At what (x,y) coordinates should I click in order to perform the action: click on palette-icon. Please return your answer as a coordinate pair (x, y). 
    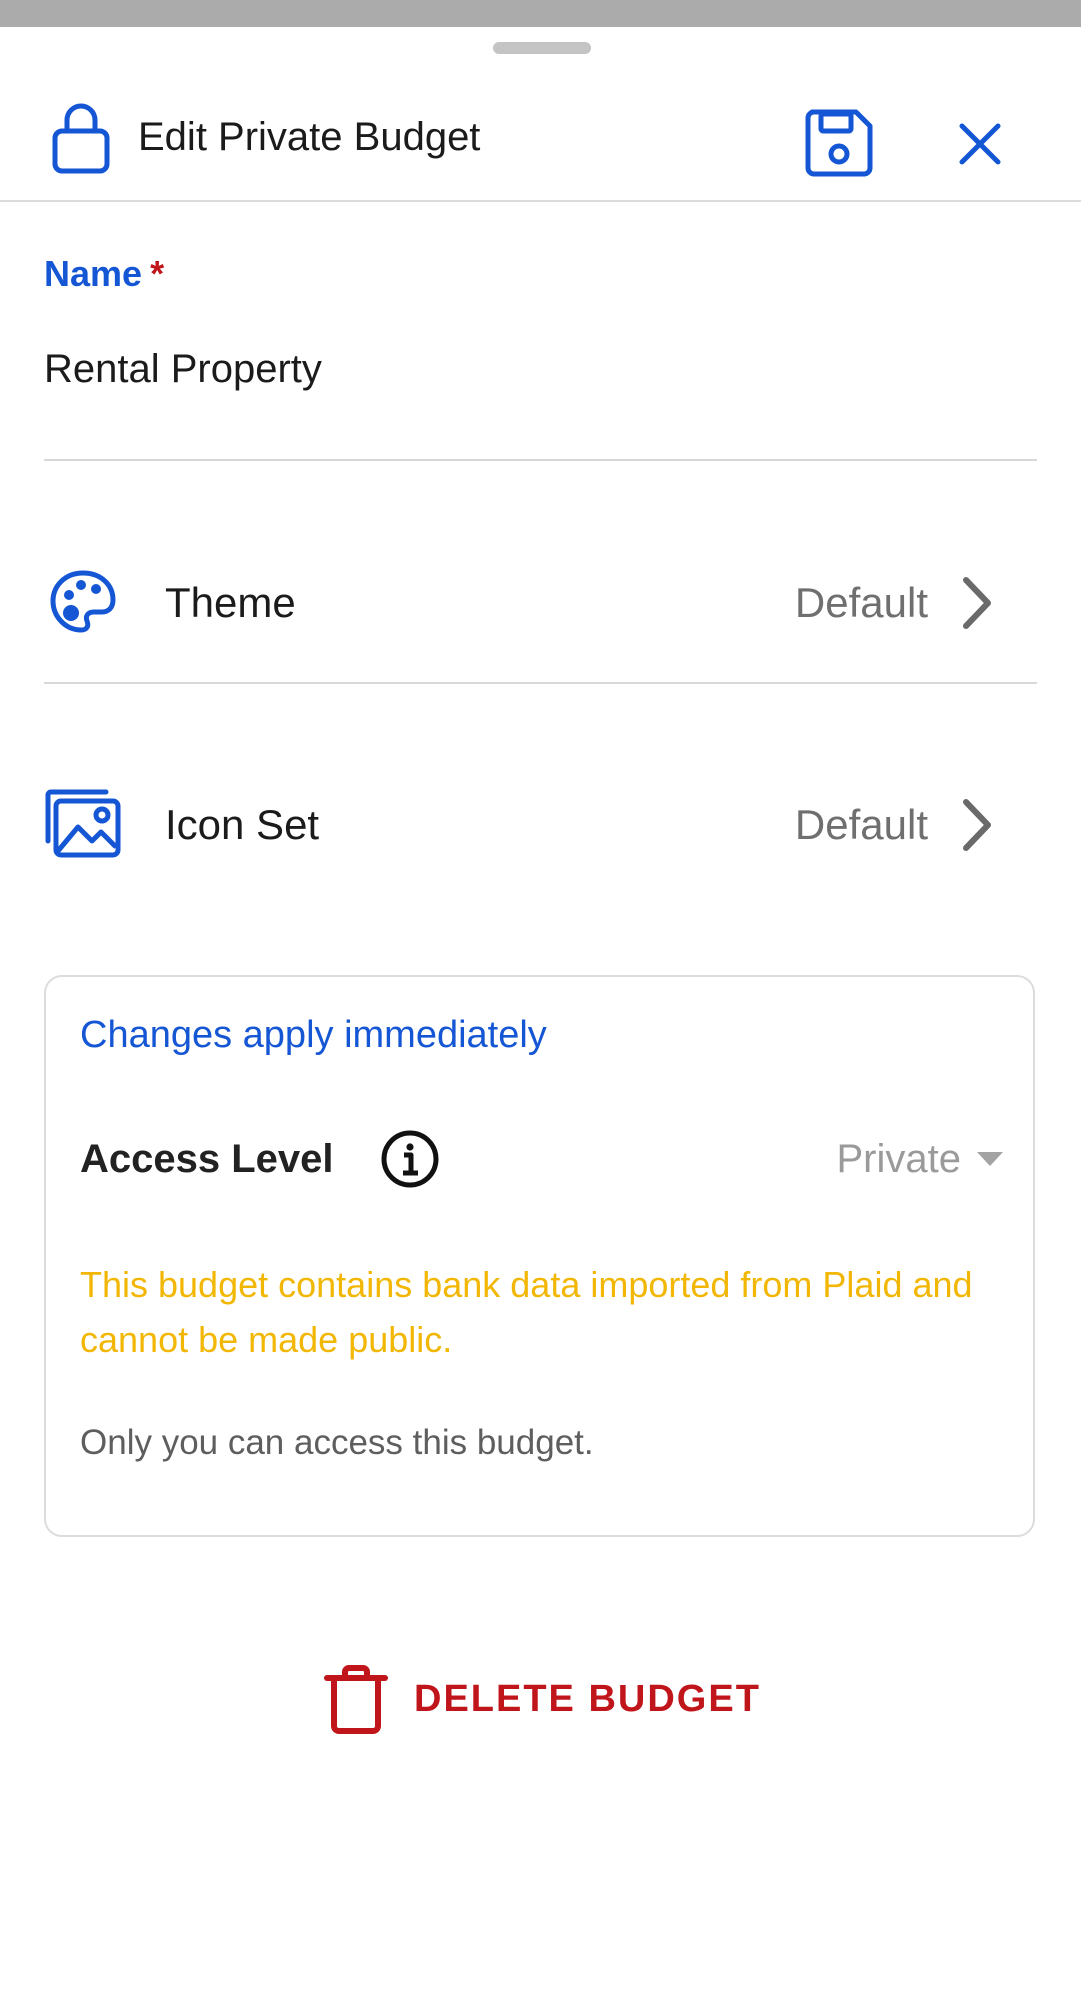
    Looking at the image, I should click on (83, 602).